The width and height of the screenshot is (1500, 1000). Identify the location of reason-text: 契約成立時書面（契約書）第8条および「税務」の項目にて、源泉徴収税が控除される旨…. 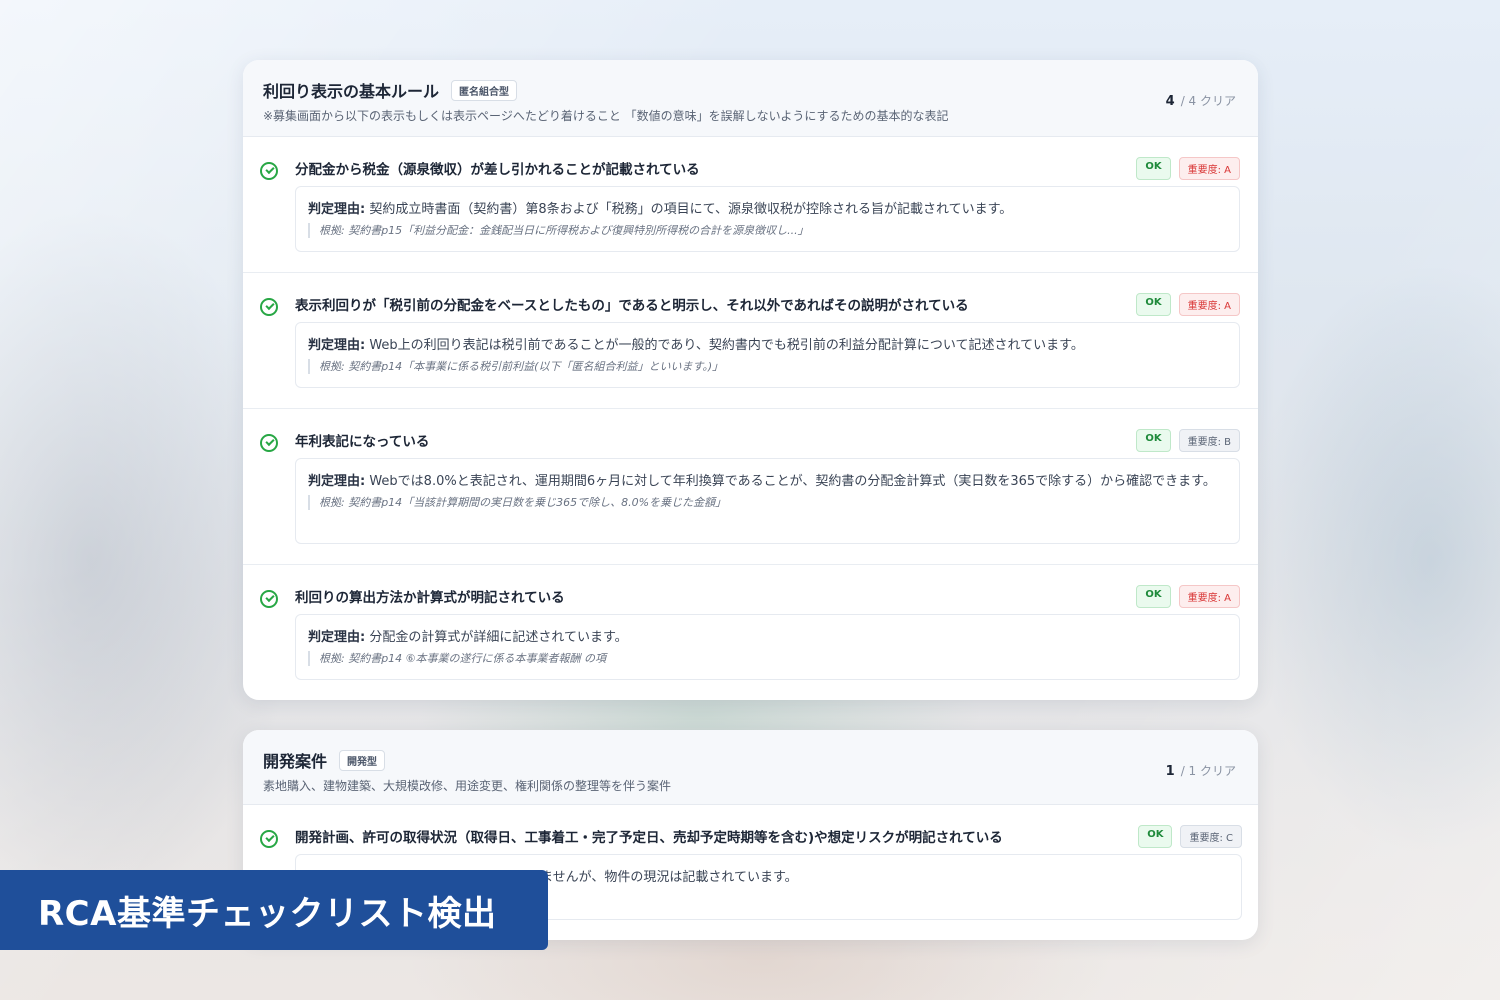
(689, 209).